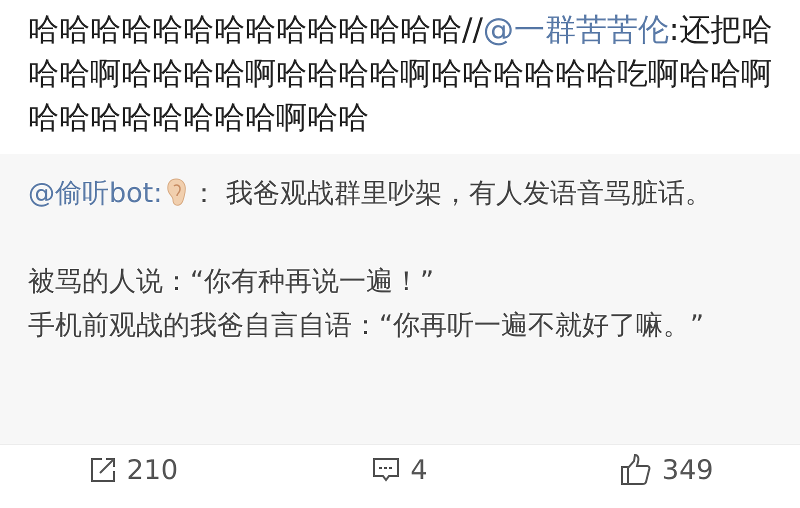 The width and height of the screenshot is (800, 508). I want to click on mention-link: @一群苦苦伦, so click(575, 30).